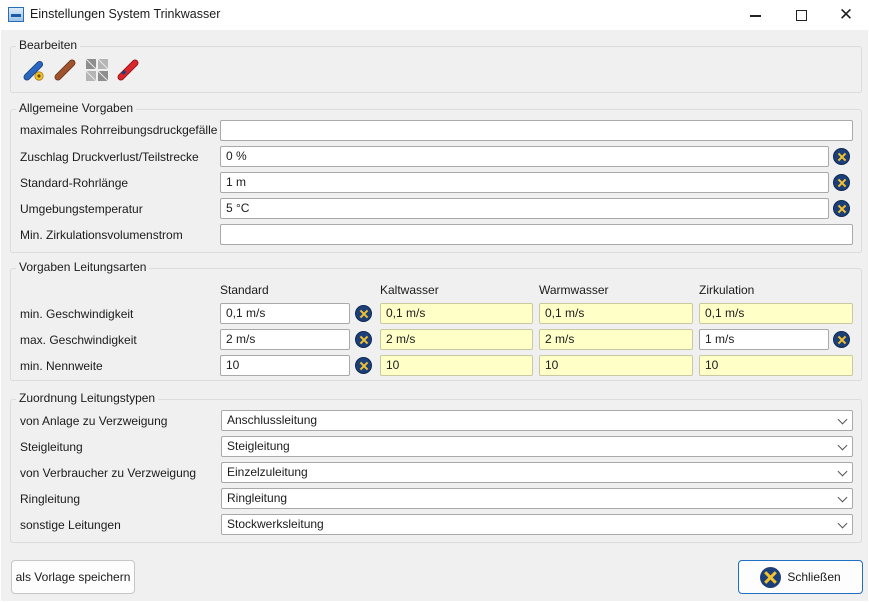 Image resolution: width=869 pixels, height=602 pixels. What do you see at coordinates (81, 209) in the screenshot?
I see `label-umgebungstemperatur: Umgebungstemperatur` at bounding box center [81, 209].